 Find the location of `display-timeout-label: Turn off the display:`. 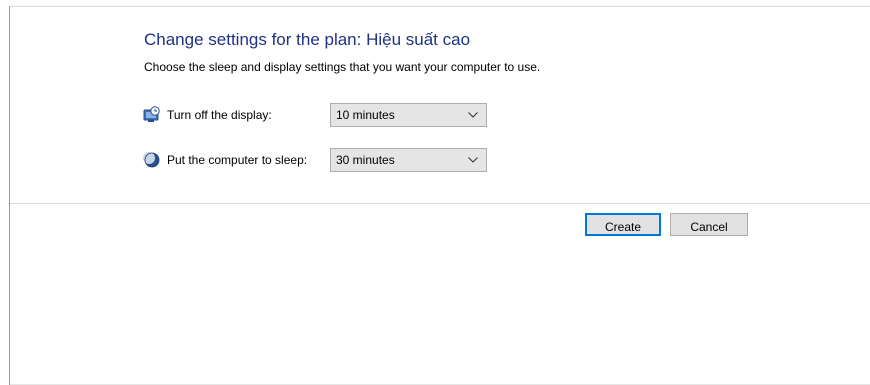

display-timeout-label: Turn off the display: is located at coordinates (219, 115).